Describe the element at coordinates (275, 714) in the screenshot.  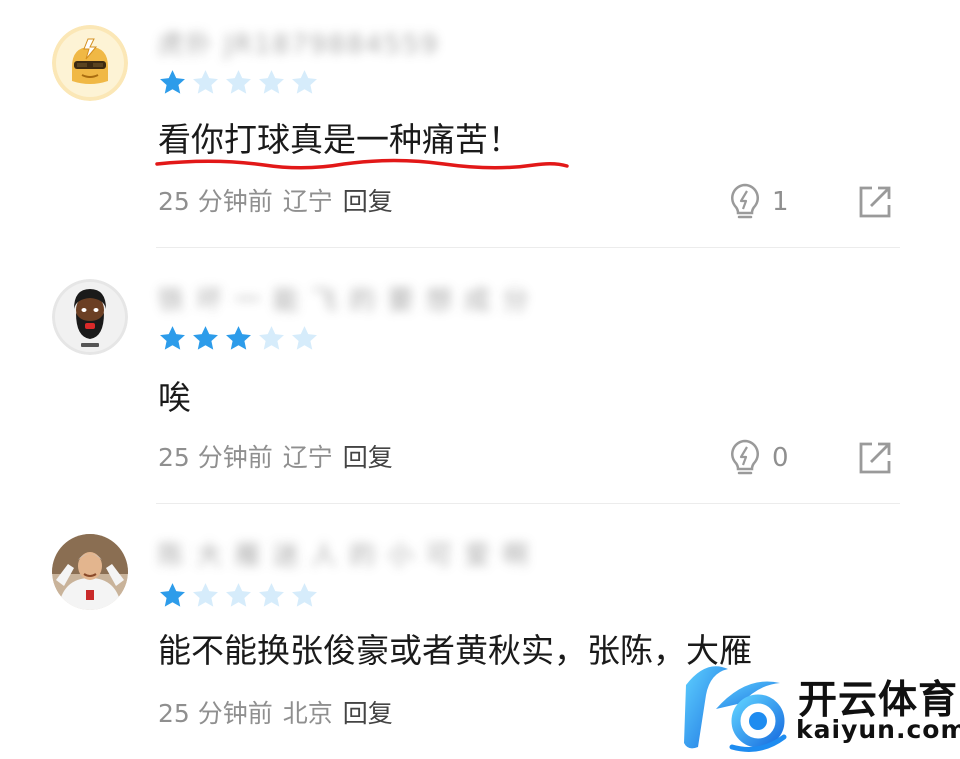
I see `comment-meta: 25 分钟前 北京 回复` at that location.